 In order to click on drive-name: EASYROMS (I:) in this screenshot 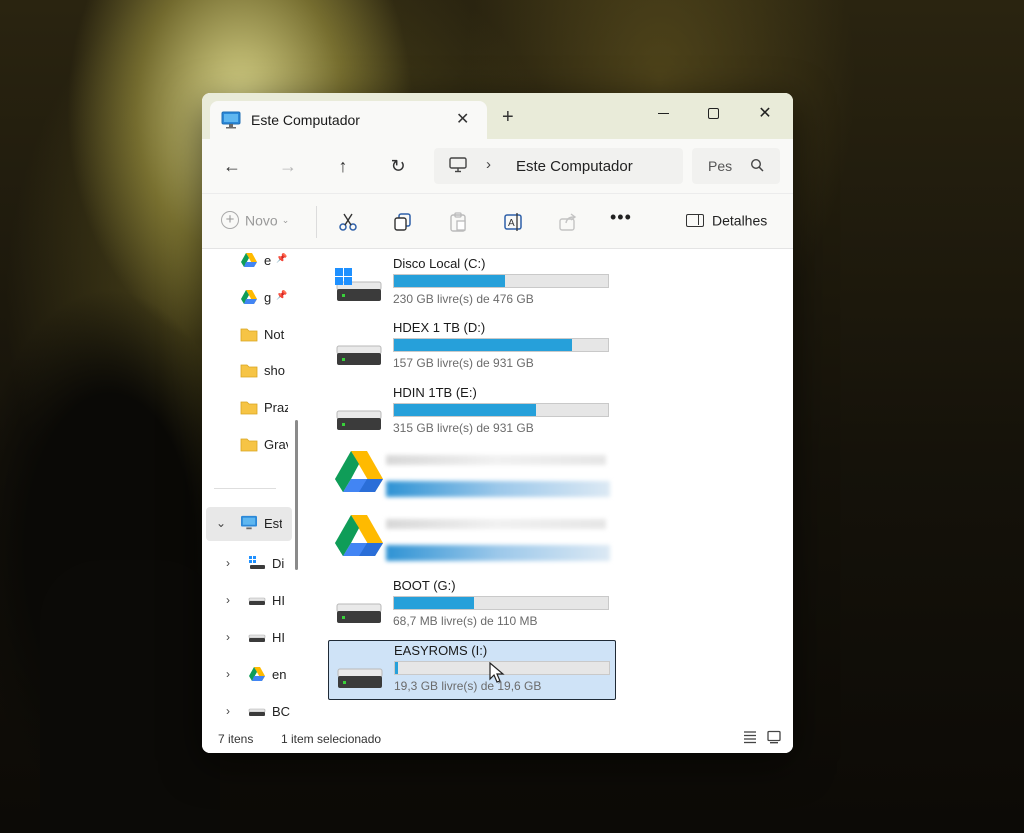, I will do `click(441, 650)`.